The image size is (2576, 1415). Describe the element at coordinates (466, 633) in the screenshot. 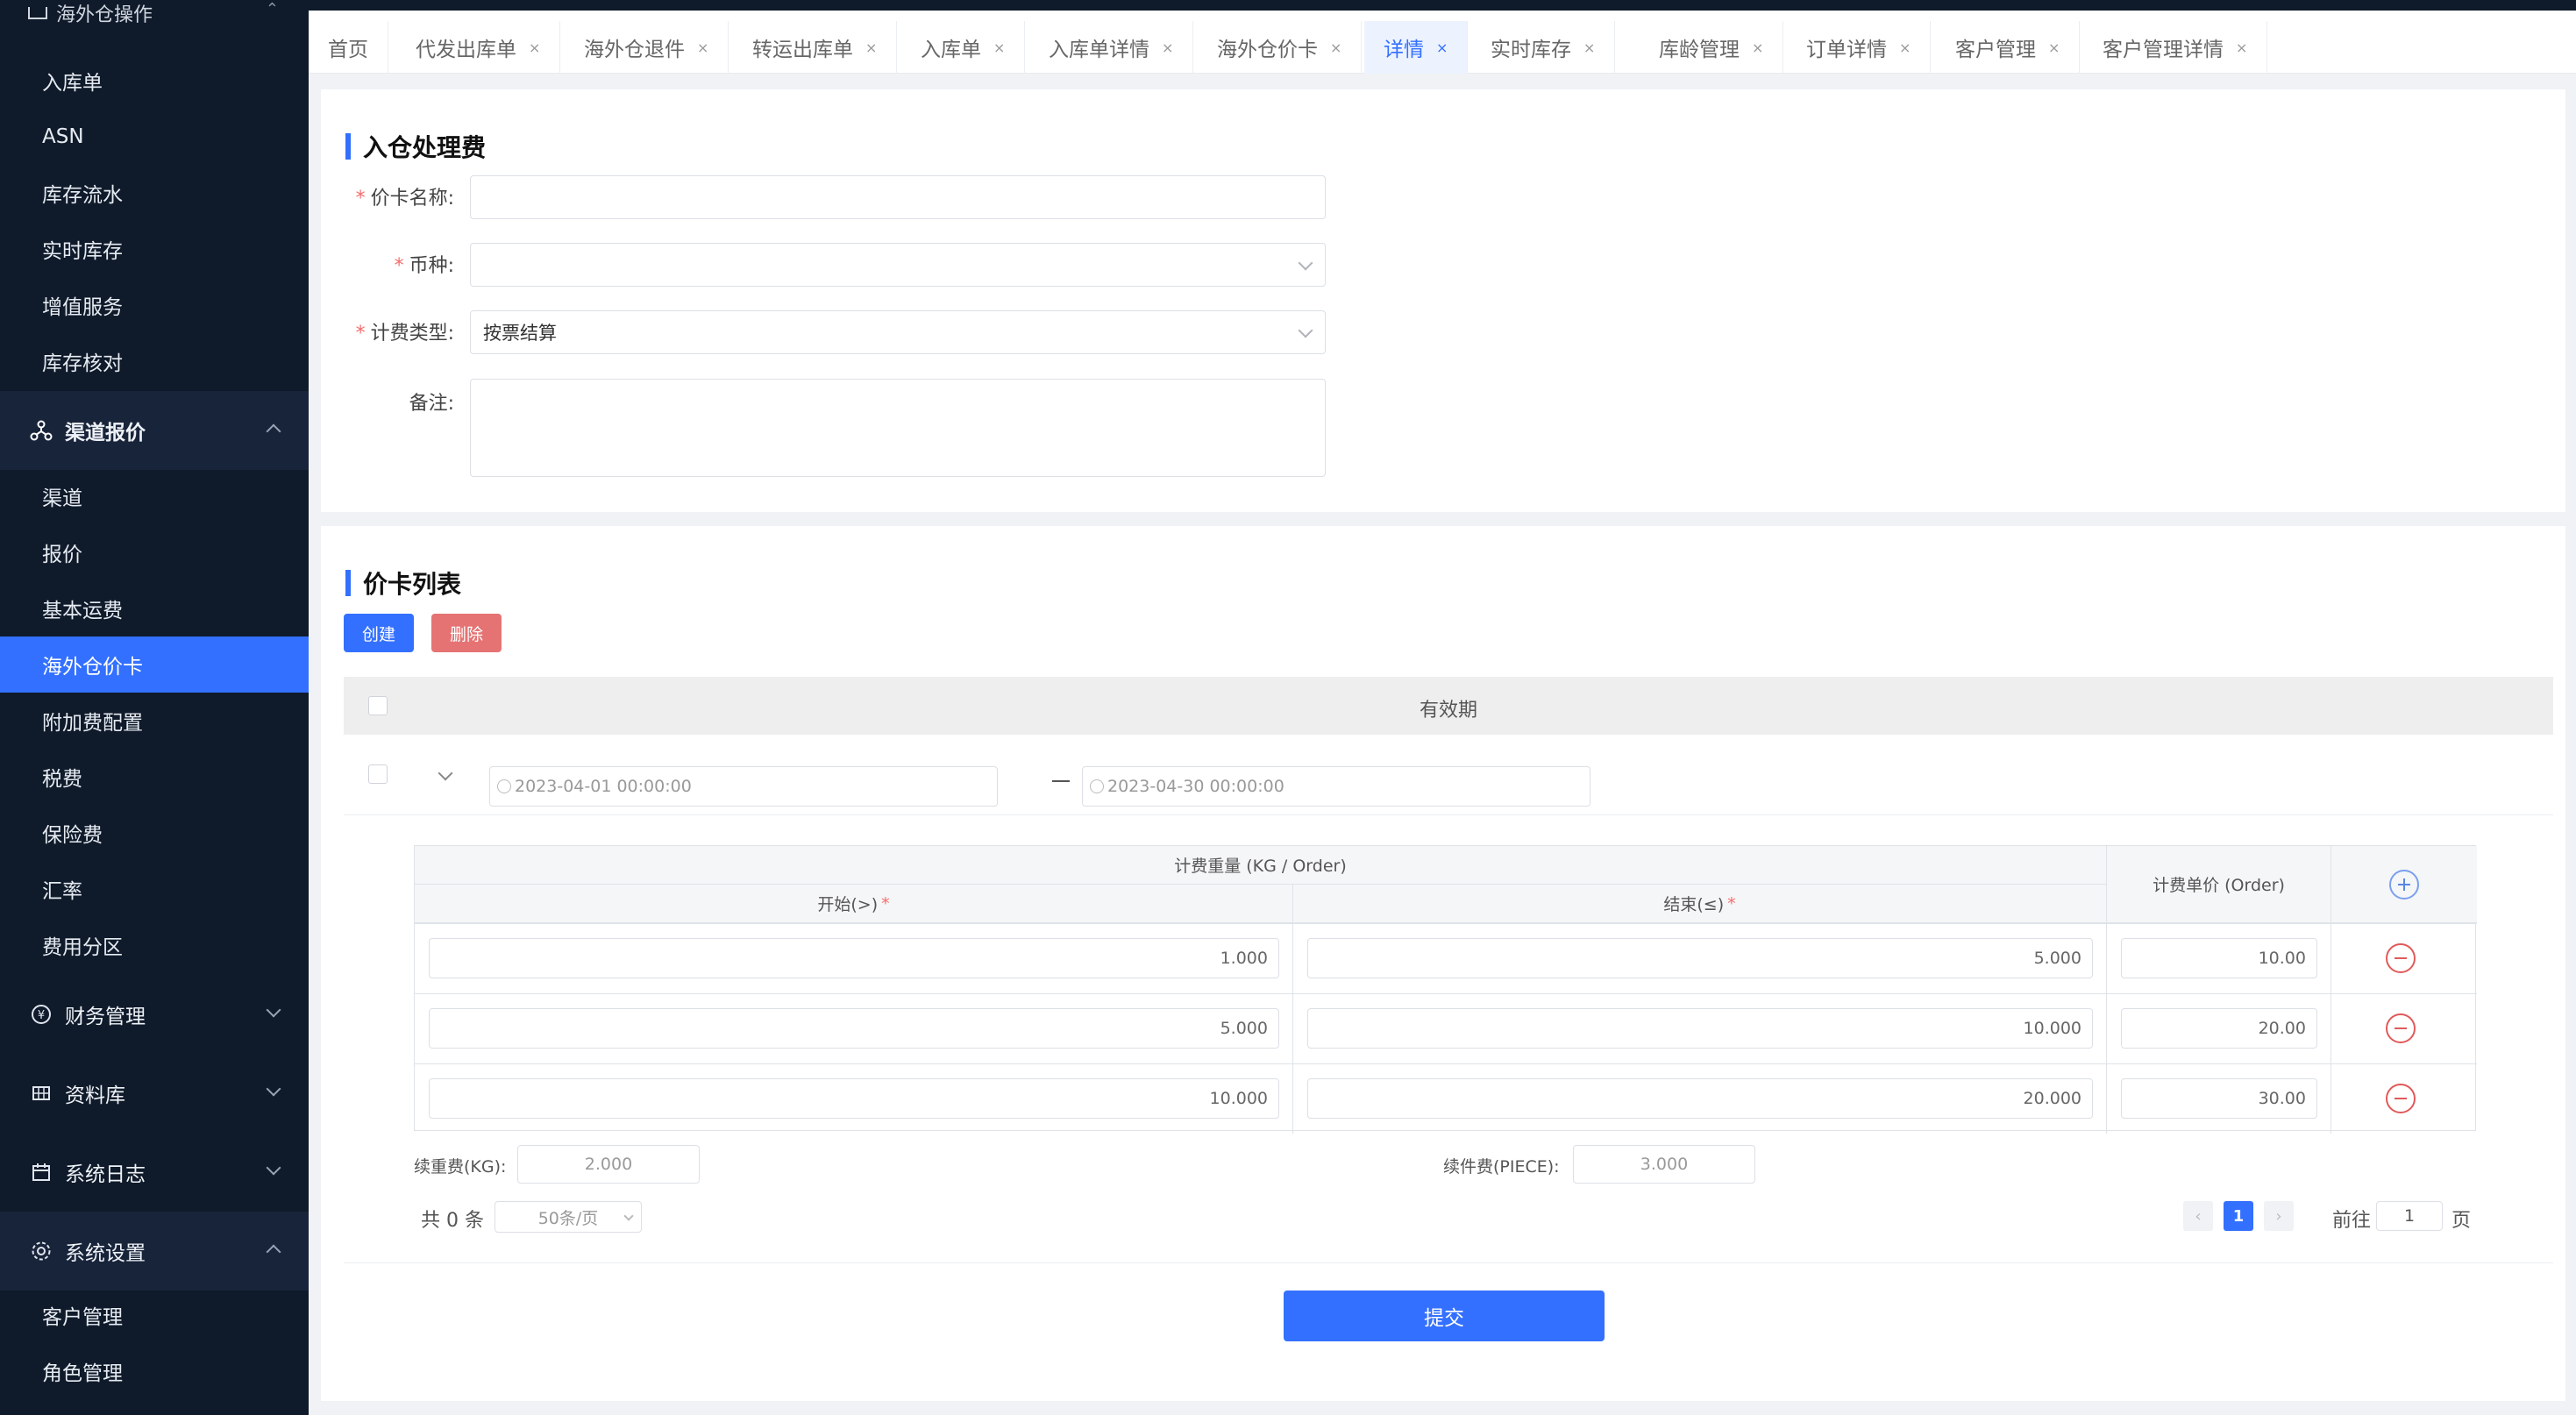

I see `delete-button: 删除` at that location.